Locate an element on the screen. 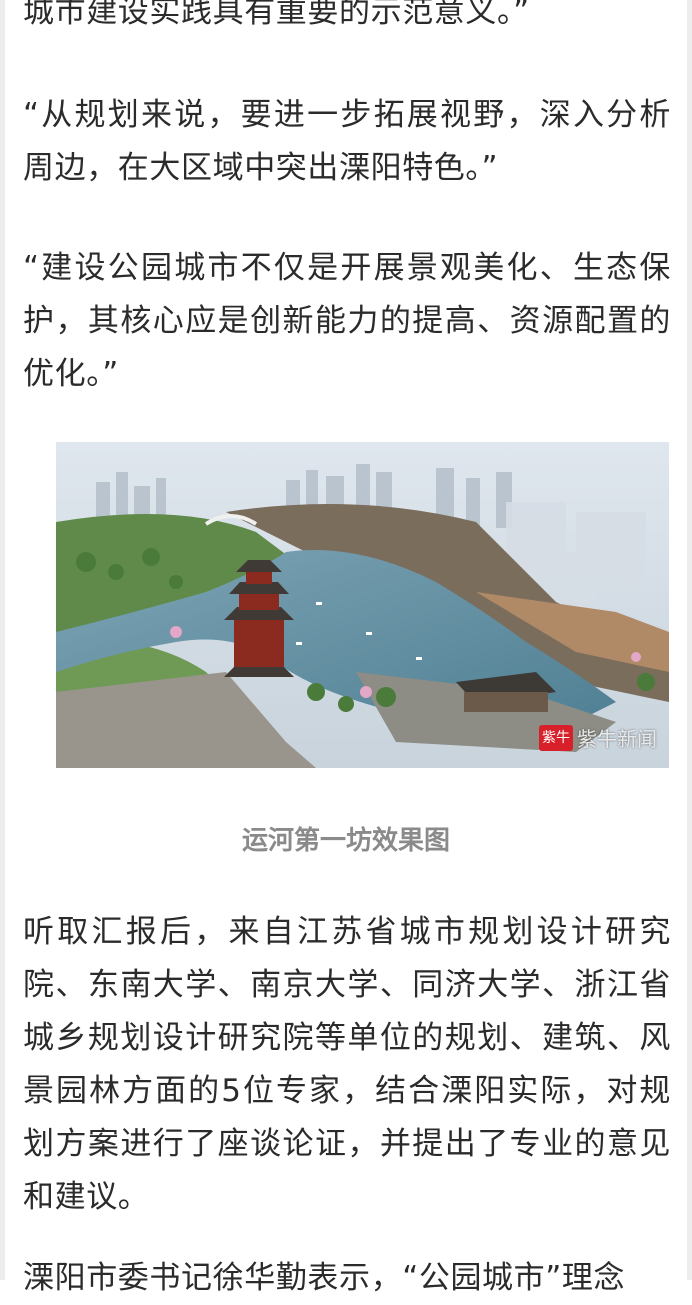 Image resolution: width=692 pixels, height=1305 pixels. watermark-text: 紫牛新闻 is located at coordinates (617, 739).